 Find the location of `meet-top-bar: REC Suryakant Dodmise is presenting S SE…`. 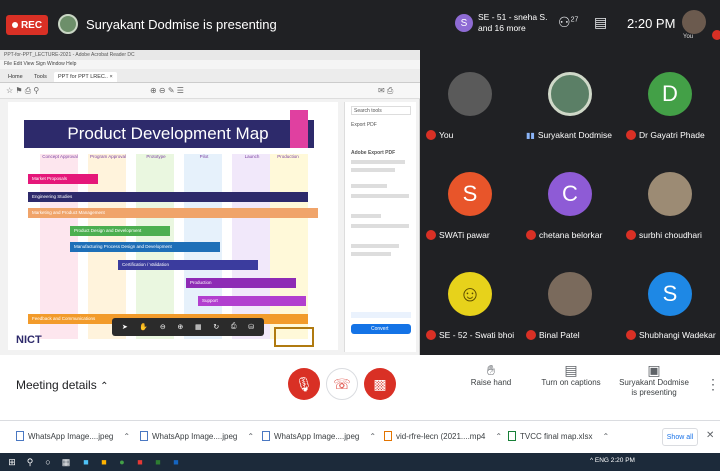

meet-top-bar: REC Suryakant Dodmise is presenting S SE… is located at coordinates (360, 25).